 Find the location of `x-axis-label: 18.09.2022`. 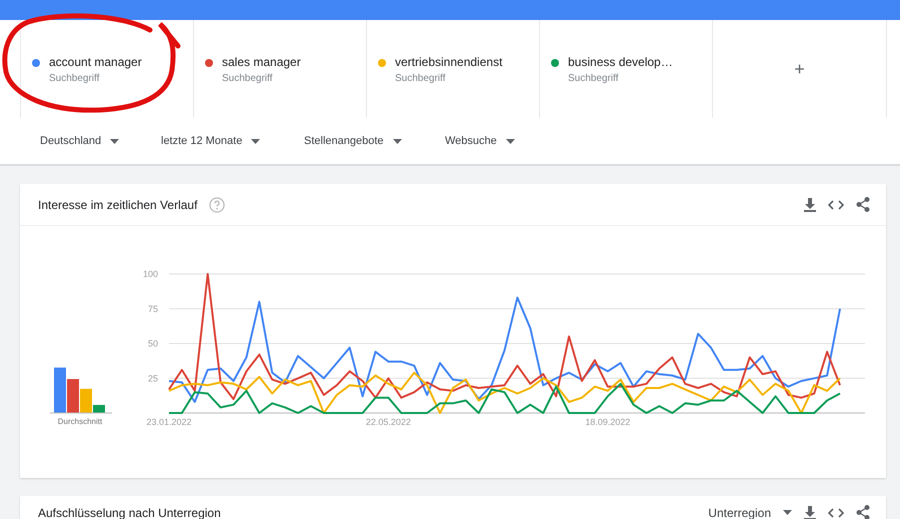

x-axis-label: 18.09.2022 is located at coordinates (607, 422).